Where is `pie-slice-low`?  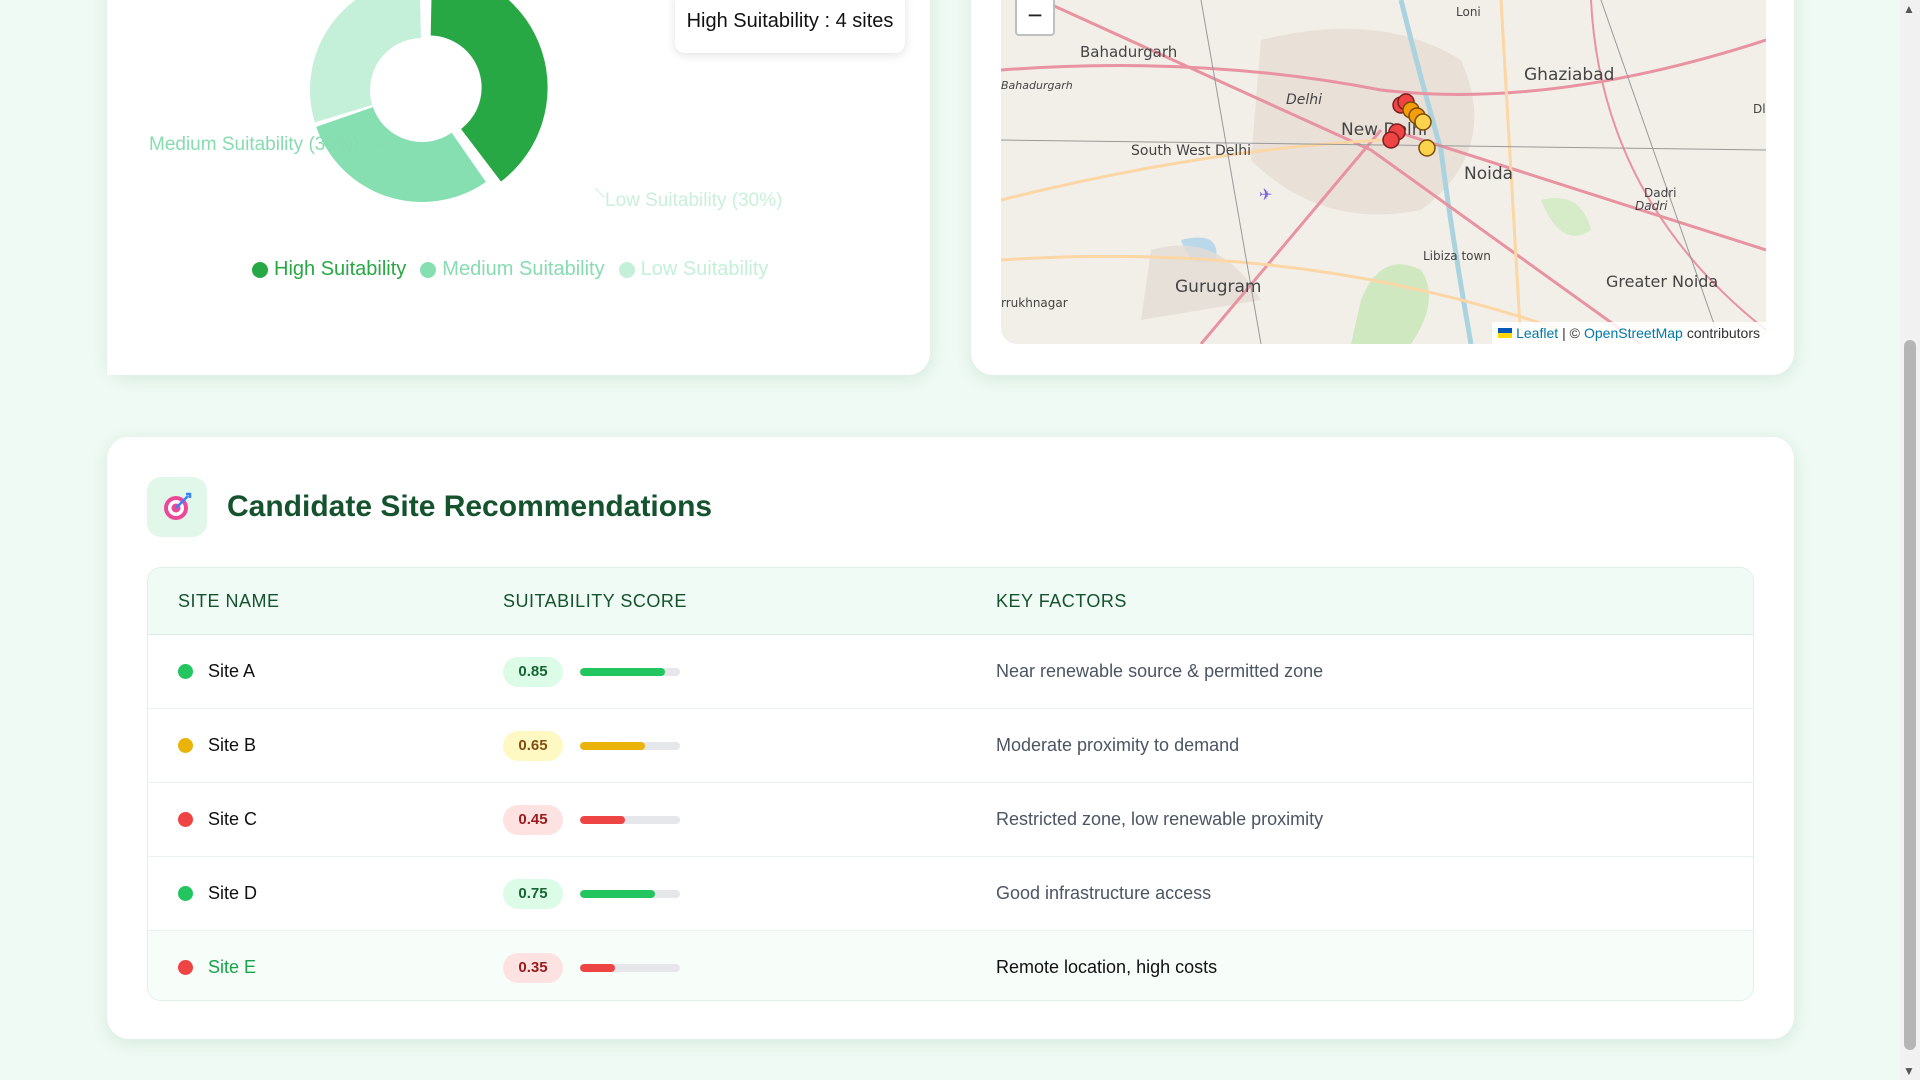
pie-slice-low is located at coordinates (365, 61).